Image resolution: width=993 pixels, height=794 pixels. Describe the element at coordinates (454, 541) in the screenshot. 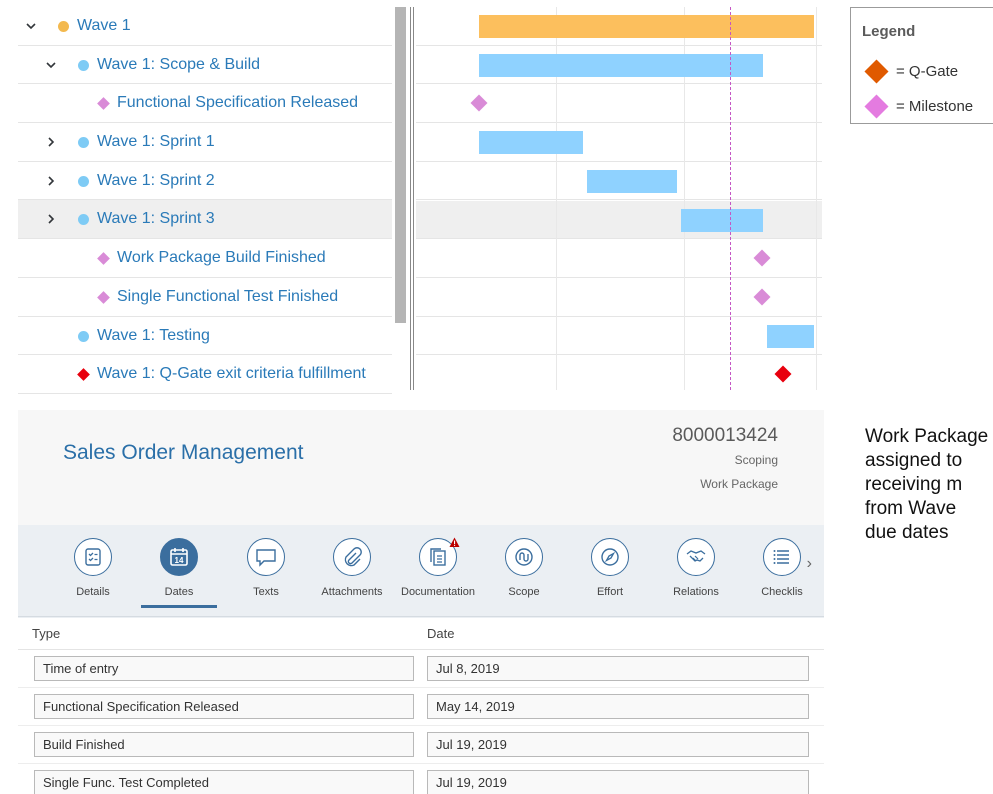

I see `warning-icon` at that location.